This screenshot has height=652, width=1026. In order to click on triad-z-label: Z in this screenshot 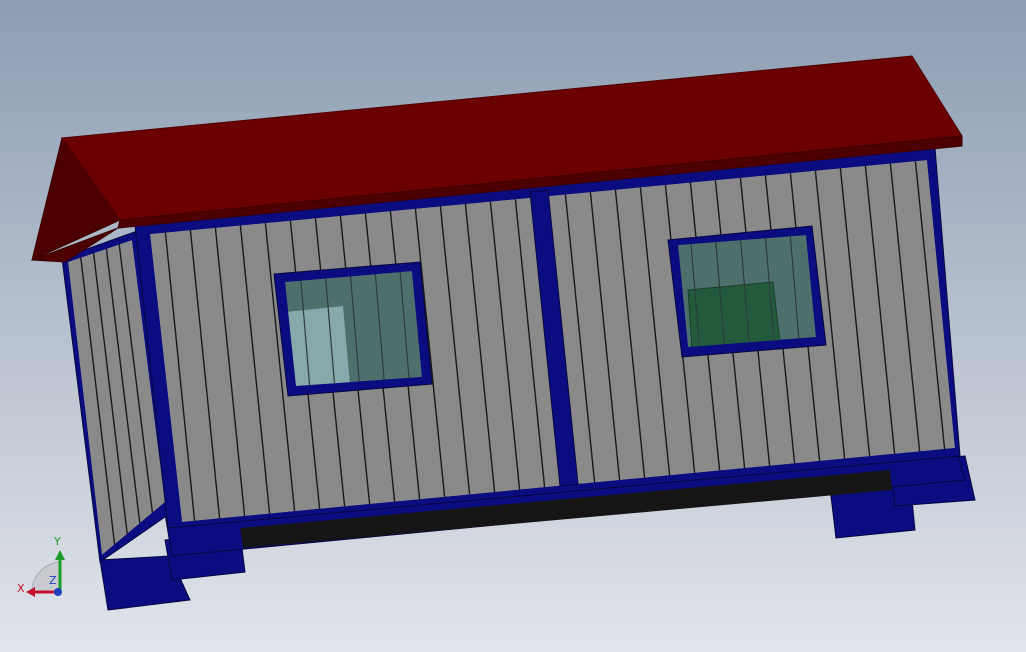, I will do `click(53, 580)`.